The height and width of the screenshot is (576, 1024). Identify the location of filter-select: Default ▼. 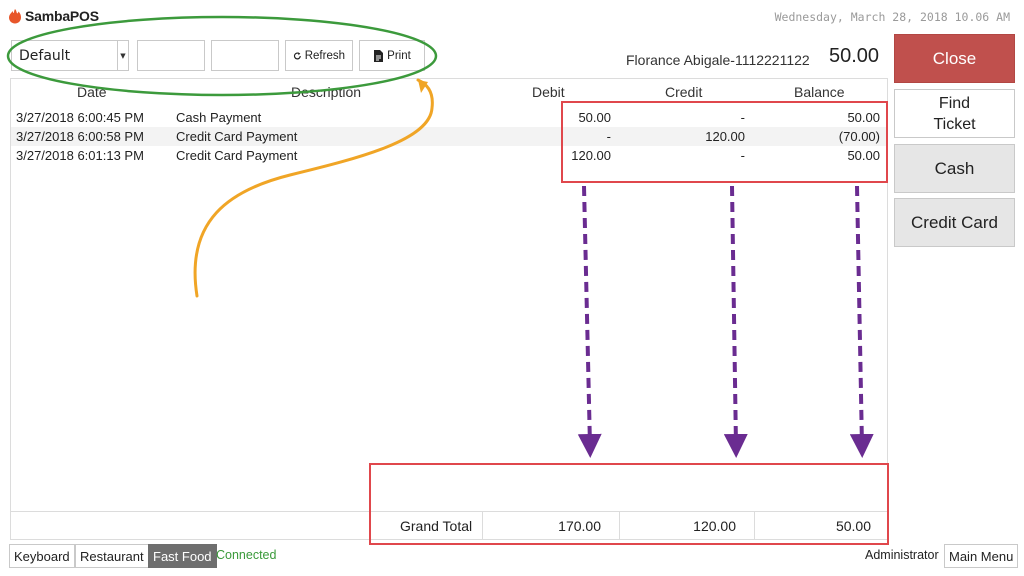
(70, 55).